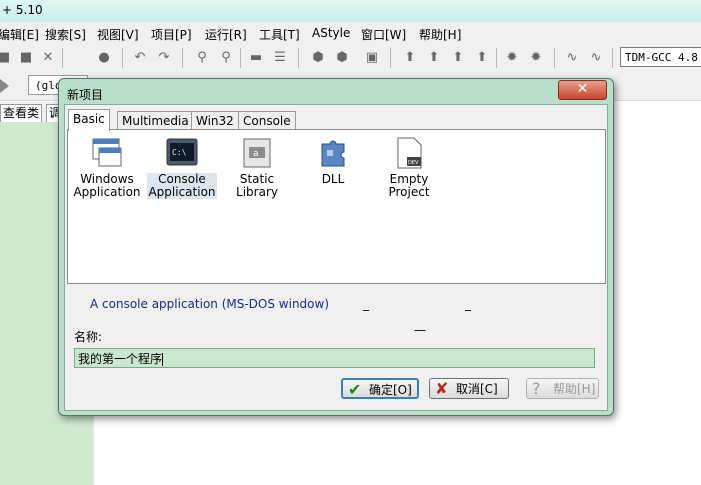  Describe the element at coordinates (342, 58) in the screenshot. I see `run-icon: ⬢` at that location.